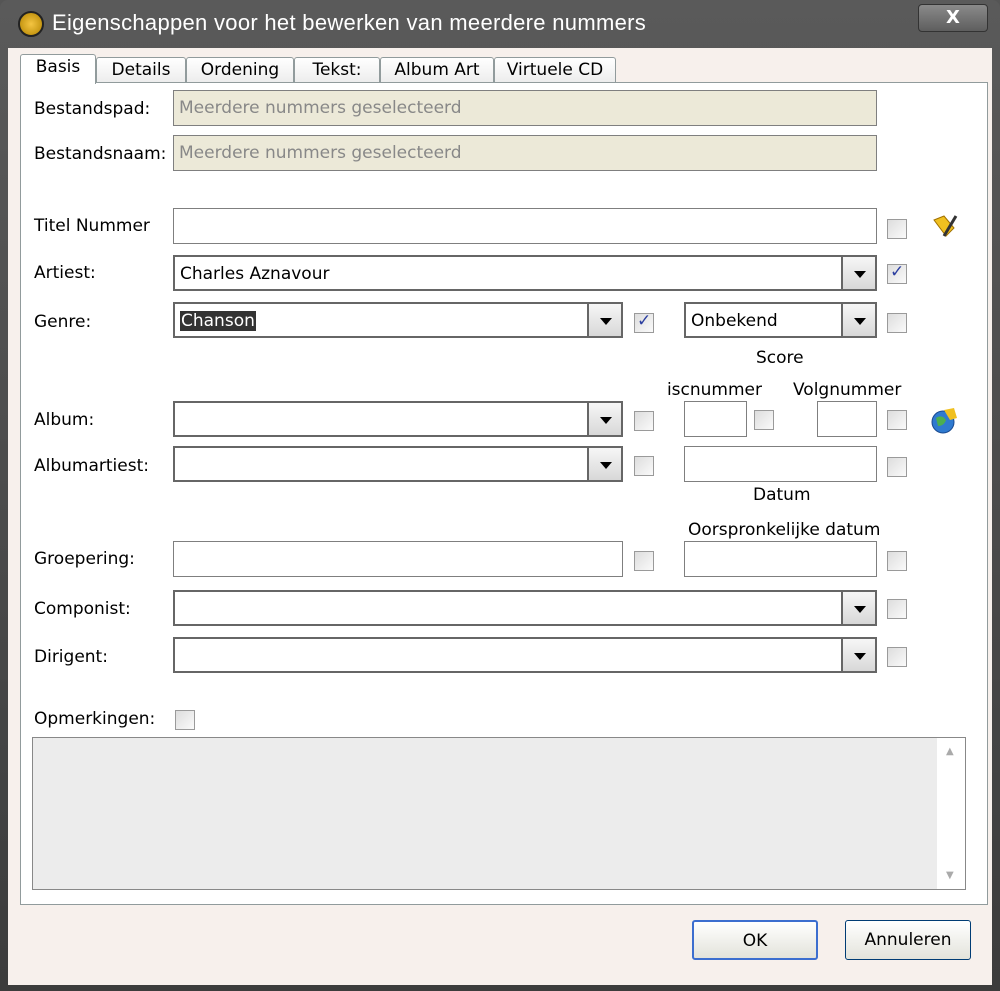 The width and height of the screenshot is (1000, 991). I want to click on opmerkingen-checkbox, so click(185, 720).